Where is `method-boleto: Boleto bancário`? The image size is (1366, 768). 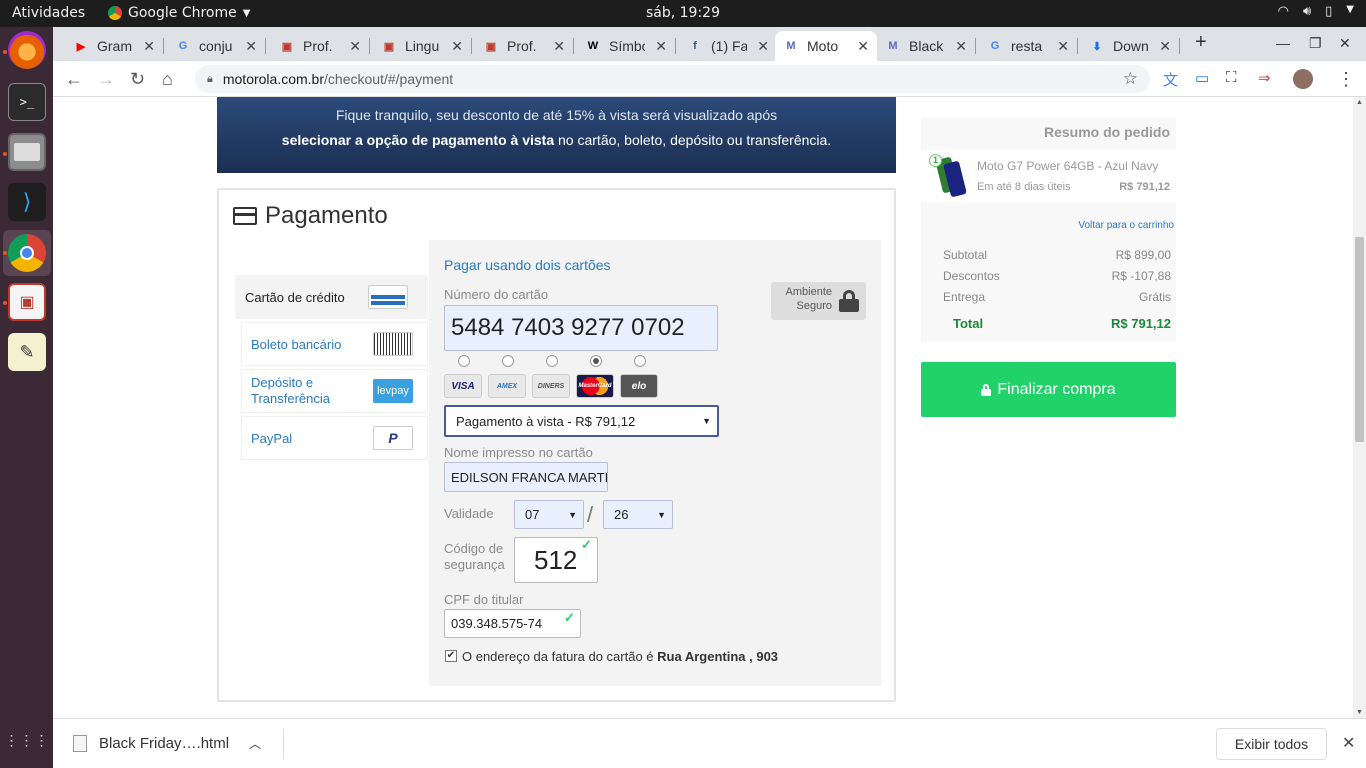 method-boleto: Boleto bancário is located at coordinates (334, 344).